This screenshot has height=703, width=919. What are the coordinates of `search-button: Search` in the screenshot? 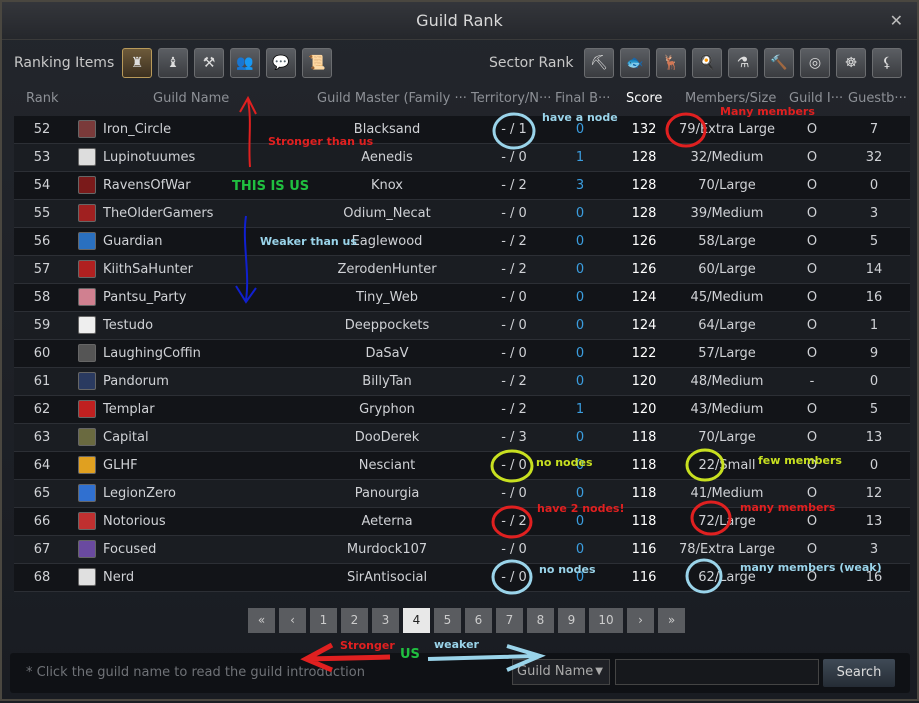 It's located at (859, 673).